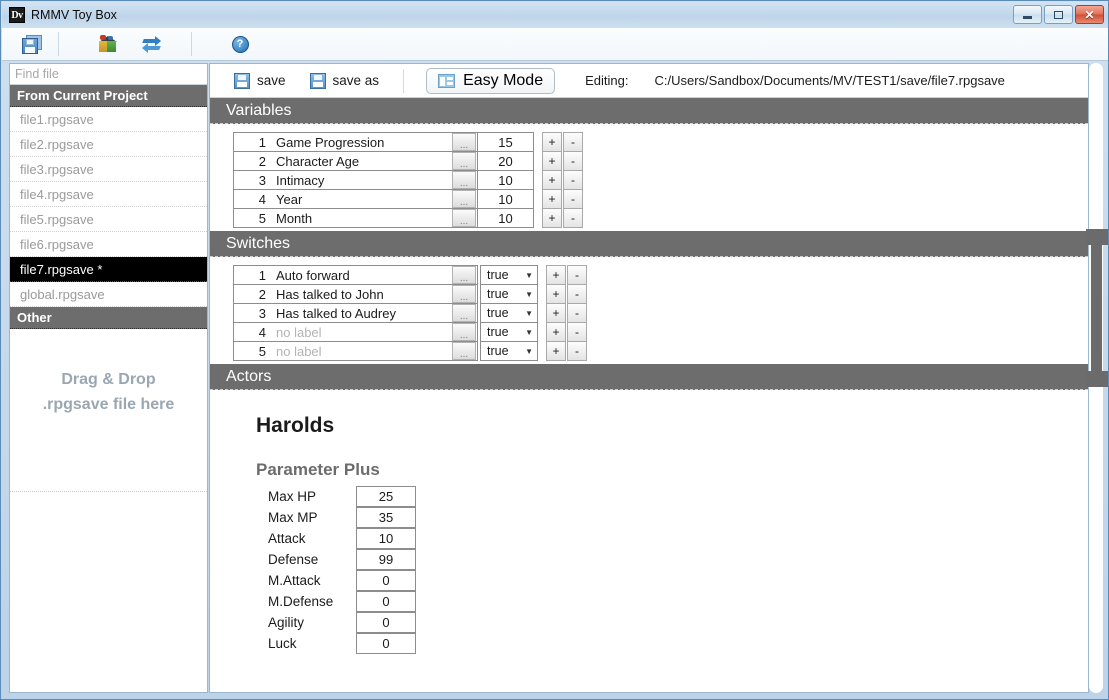 Image resolution: width=1109 pixels, height=700 pixels. Describe the element at coordinates (260, 80) in the screenshot. I see `save-button: save` at that location.